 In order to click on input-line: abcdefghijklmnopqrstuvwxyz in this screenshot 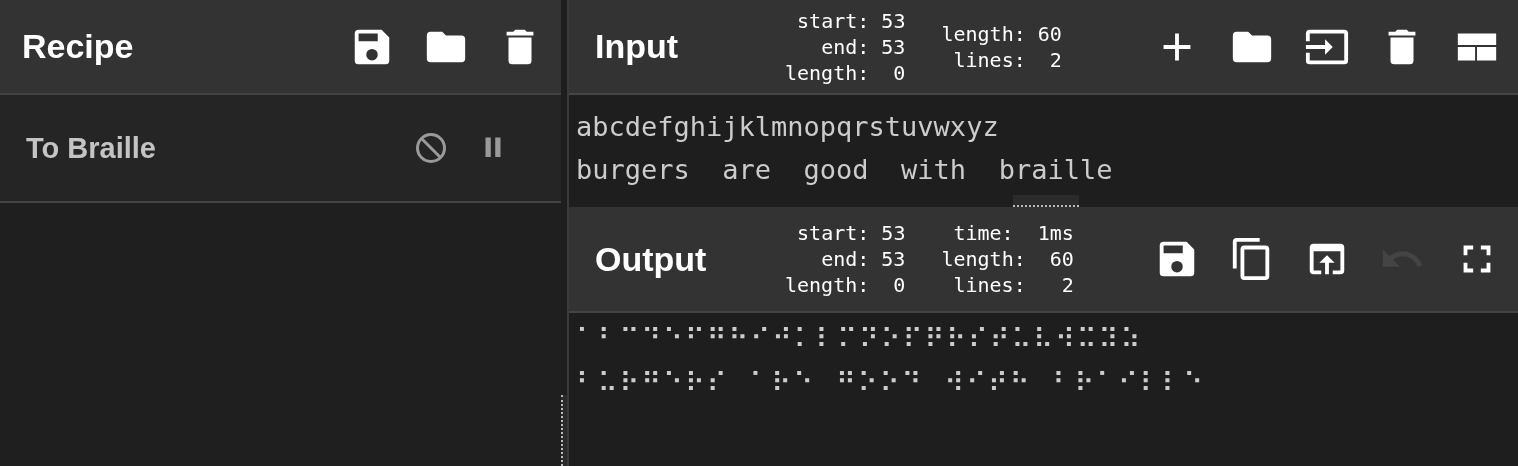, I will do `click(788, 127)`.